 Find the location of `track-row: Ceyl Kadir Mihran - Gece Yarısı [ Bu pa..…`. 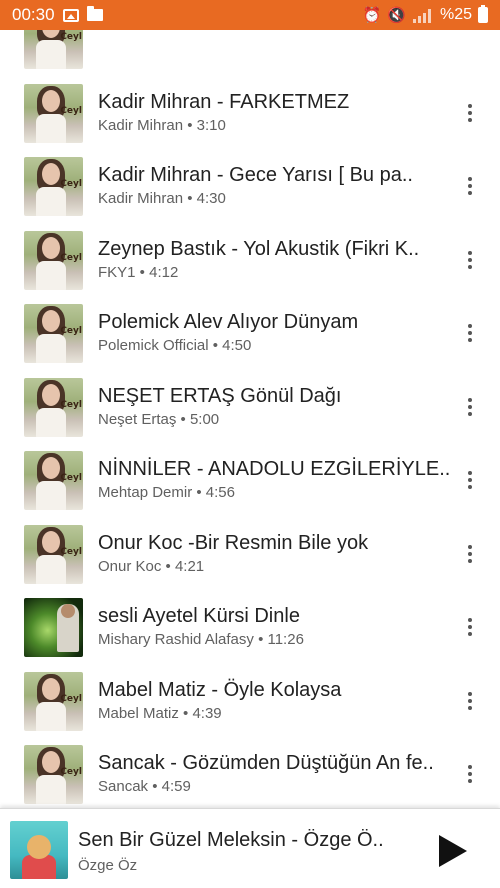

track-row: Ceyl Kadir Mihran - Gece Yarısı [ Bu pa..… is located at coordinates (250, 187).